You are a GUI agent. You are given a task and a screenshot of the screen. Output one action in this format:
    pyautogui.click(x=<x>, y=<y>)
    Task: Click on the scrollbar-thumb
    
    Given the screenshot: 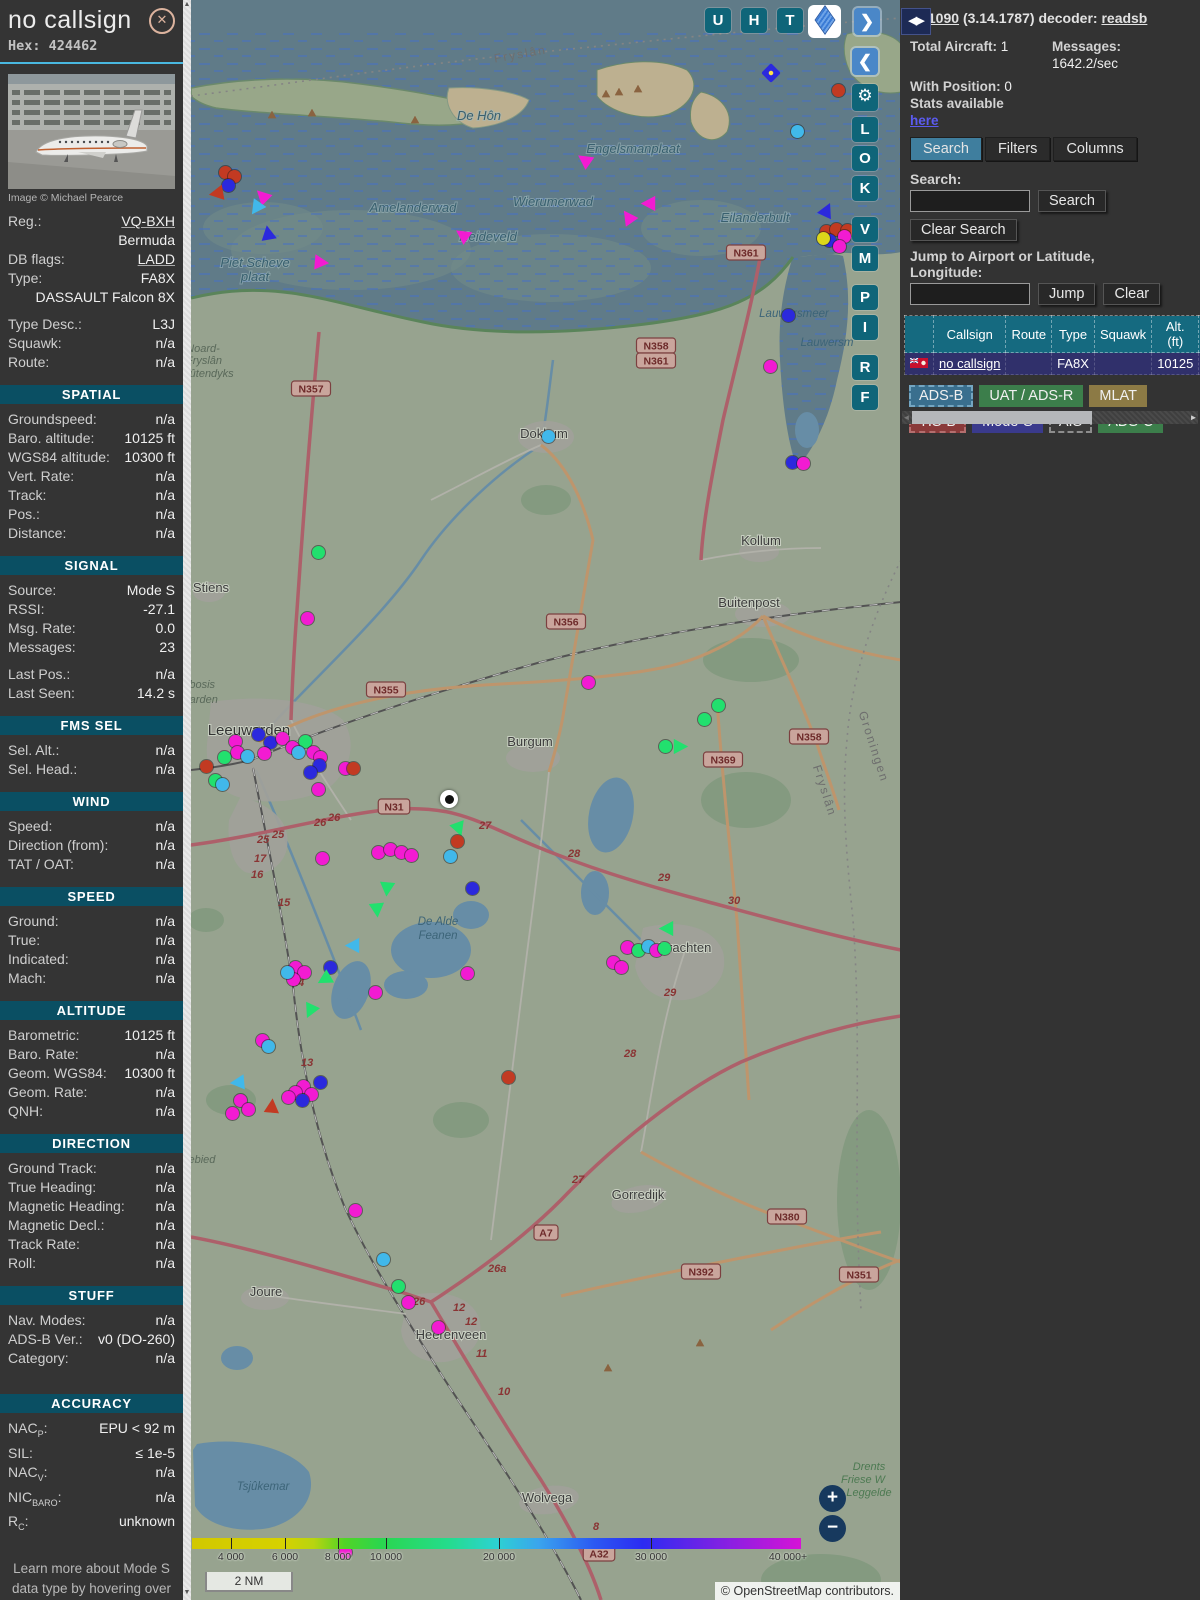 What is the action you would take?
    pyautogui.click(x=1002, y=417)
    